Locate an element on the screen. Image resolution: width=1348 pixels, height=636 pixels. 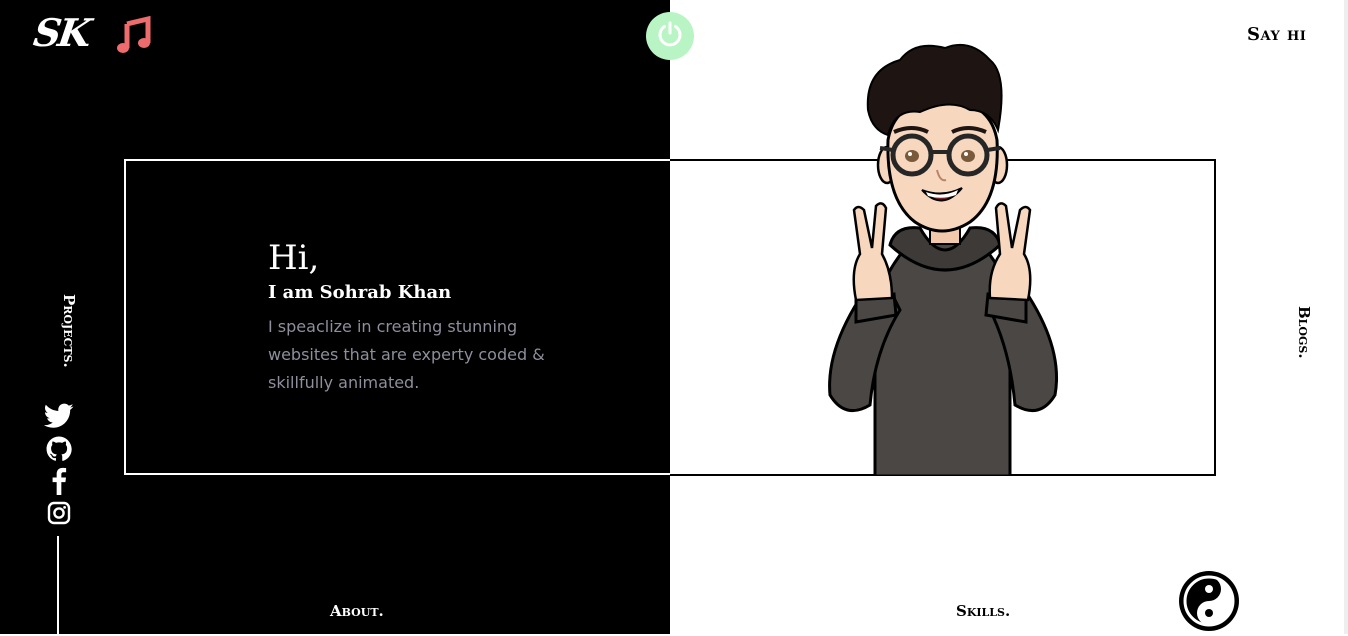
social-divider-line is located at coordinates (58, 585).